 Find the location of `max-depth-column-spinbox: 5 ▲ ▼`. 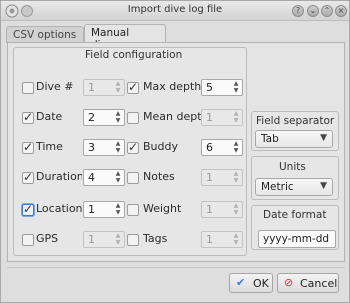

max-depth-column-spinbox: 5 ▲ ▼ is located at coordinates (222, 87).